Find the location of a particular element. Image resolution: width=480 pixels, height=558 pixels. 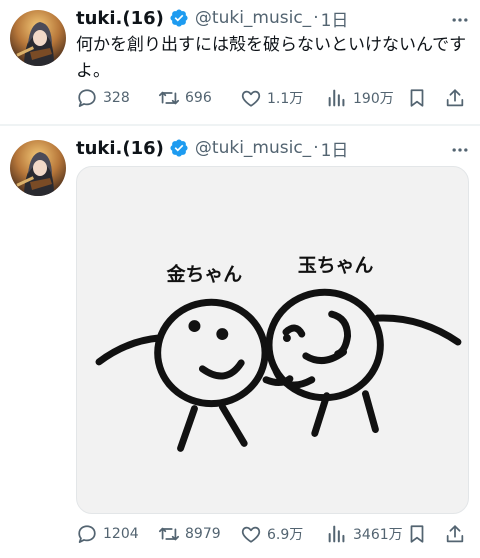

view-count: 3461万 is located at coordinates (378, 535).